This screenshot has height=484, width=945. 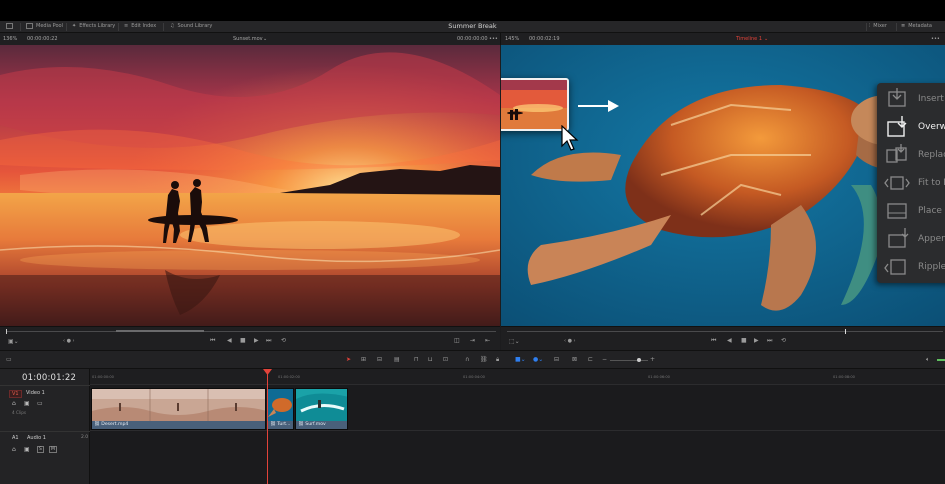 What do you see at coordinates (604, 359) in the screenshot?
I see `zoom-out-icon: −` at bounding box center [604, 359].